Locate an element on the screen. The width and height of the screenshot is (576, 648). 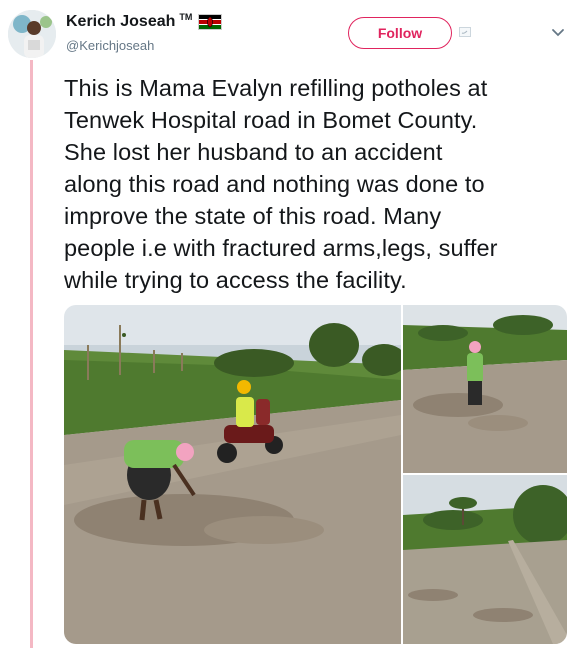
twitter-bird-icon is located at coordinates (465, 32).